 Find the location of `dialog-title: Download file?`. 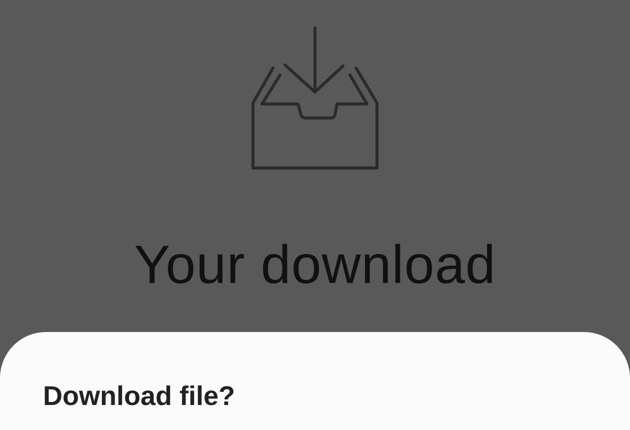

dialog-title: Download file? is located at coordinates (139, 396).